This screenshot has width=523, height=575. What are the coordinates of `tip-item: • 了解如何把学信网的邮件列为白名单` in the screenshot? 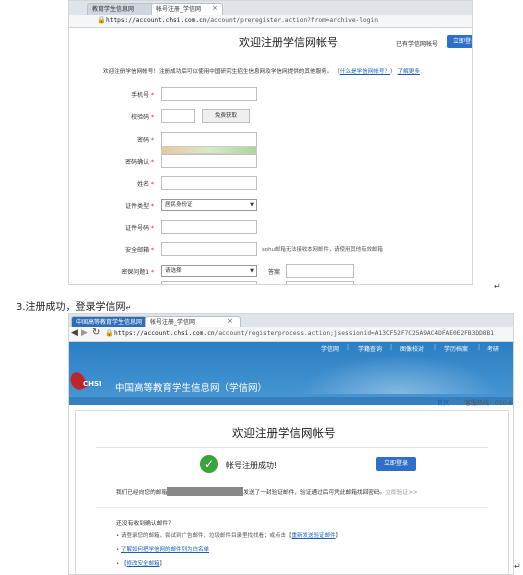 It's located at (163, 550).